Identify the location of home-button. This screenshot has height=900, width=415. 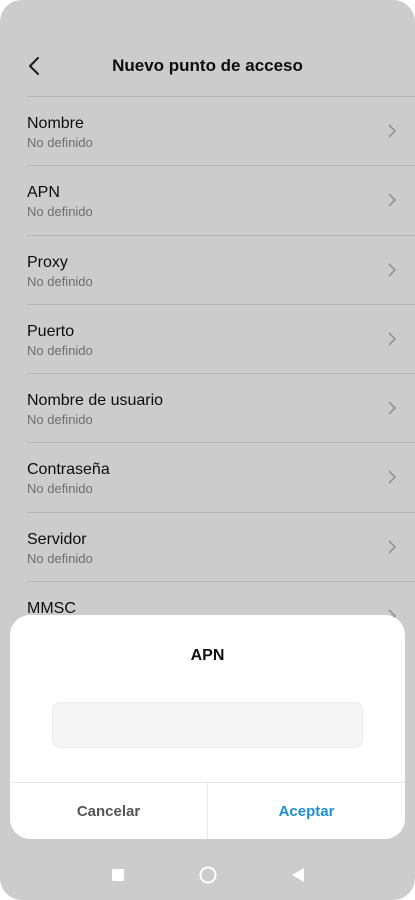
(208, 875).